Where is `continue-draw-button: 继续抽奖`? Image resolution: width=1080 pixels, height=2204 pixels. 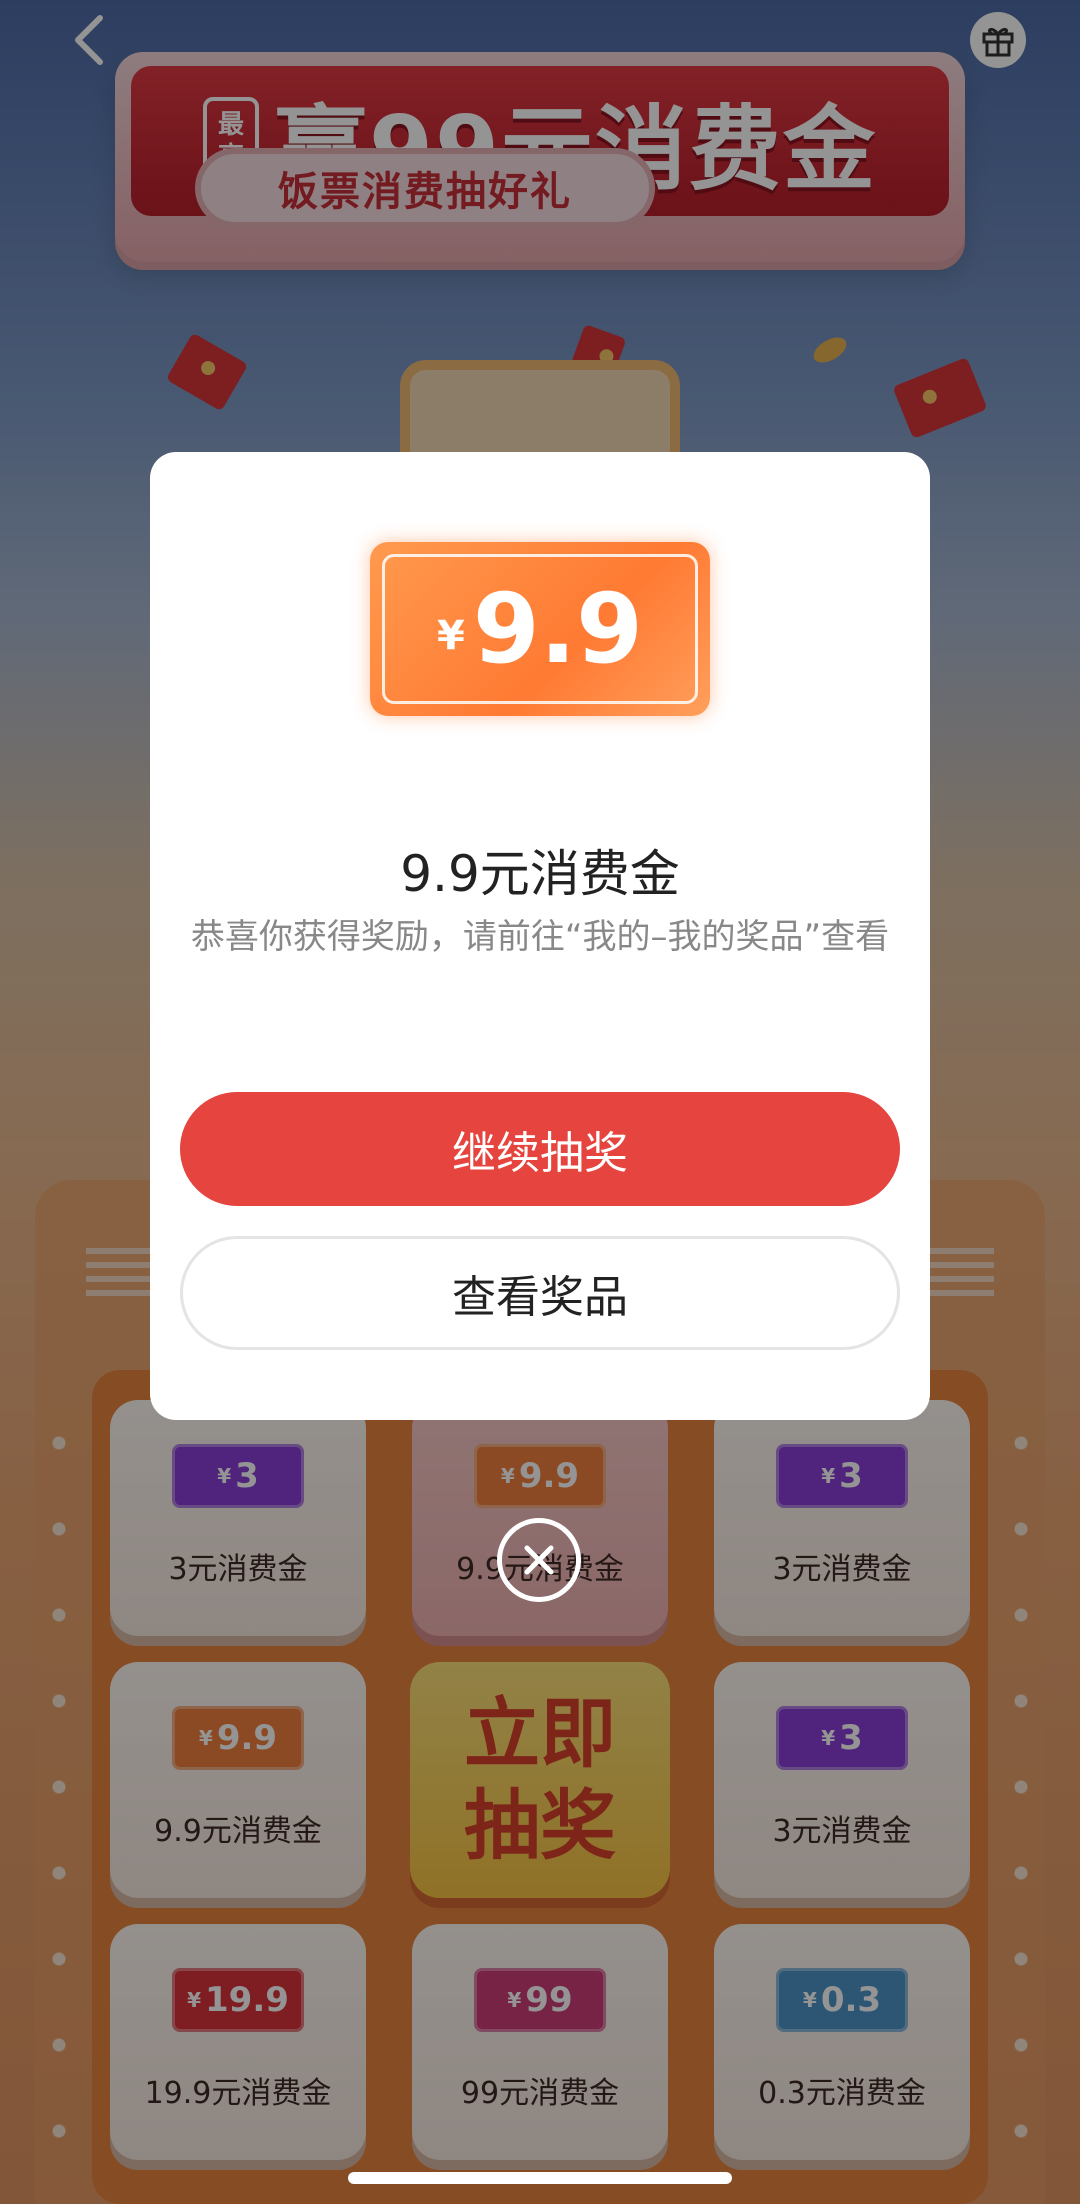 continue-draw-button: 继续抽奖 is located at coordinates (540, 1149).